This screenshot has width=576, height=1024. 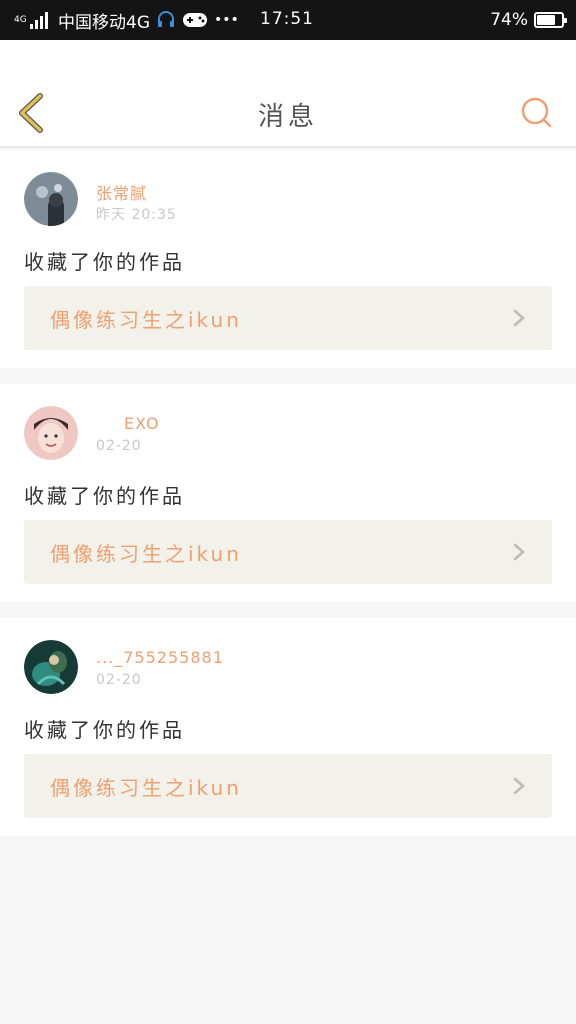 I want to click on username: ..._755255881, so click(x=160, y=657).